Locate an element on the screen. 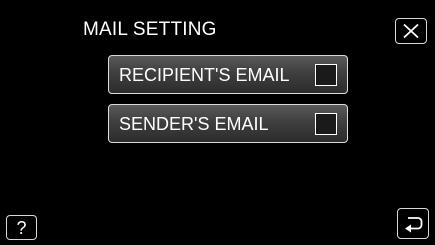  help-button: ? is located at coordinates (21, 227).